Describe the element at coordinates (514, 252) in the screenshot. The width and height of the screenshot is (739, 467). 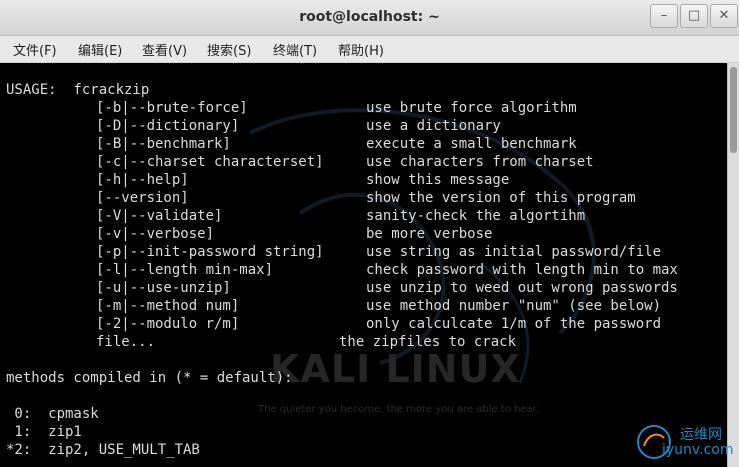
I see `option-description: use string as initial password/file` at that location.